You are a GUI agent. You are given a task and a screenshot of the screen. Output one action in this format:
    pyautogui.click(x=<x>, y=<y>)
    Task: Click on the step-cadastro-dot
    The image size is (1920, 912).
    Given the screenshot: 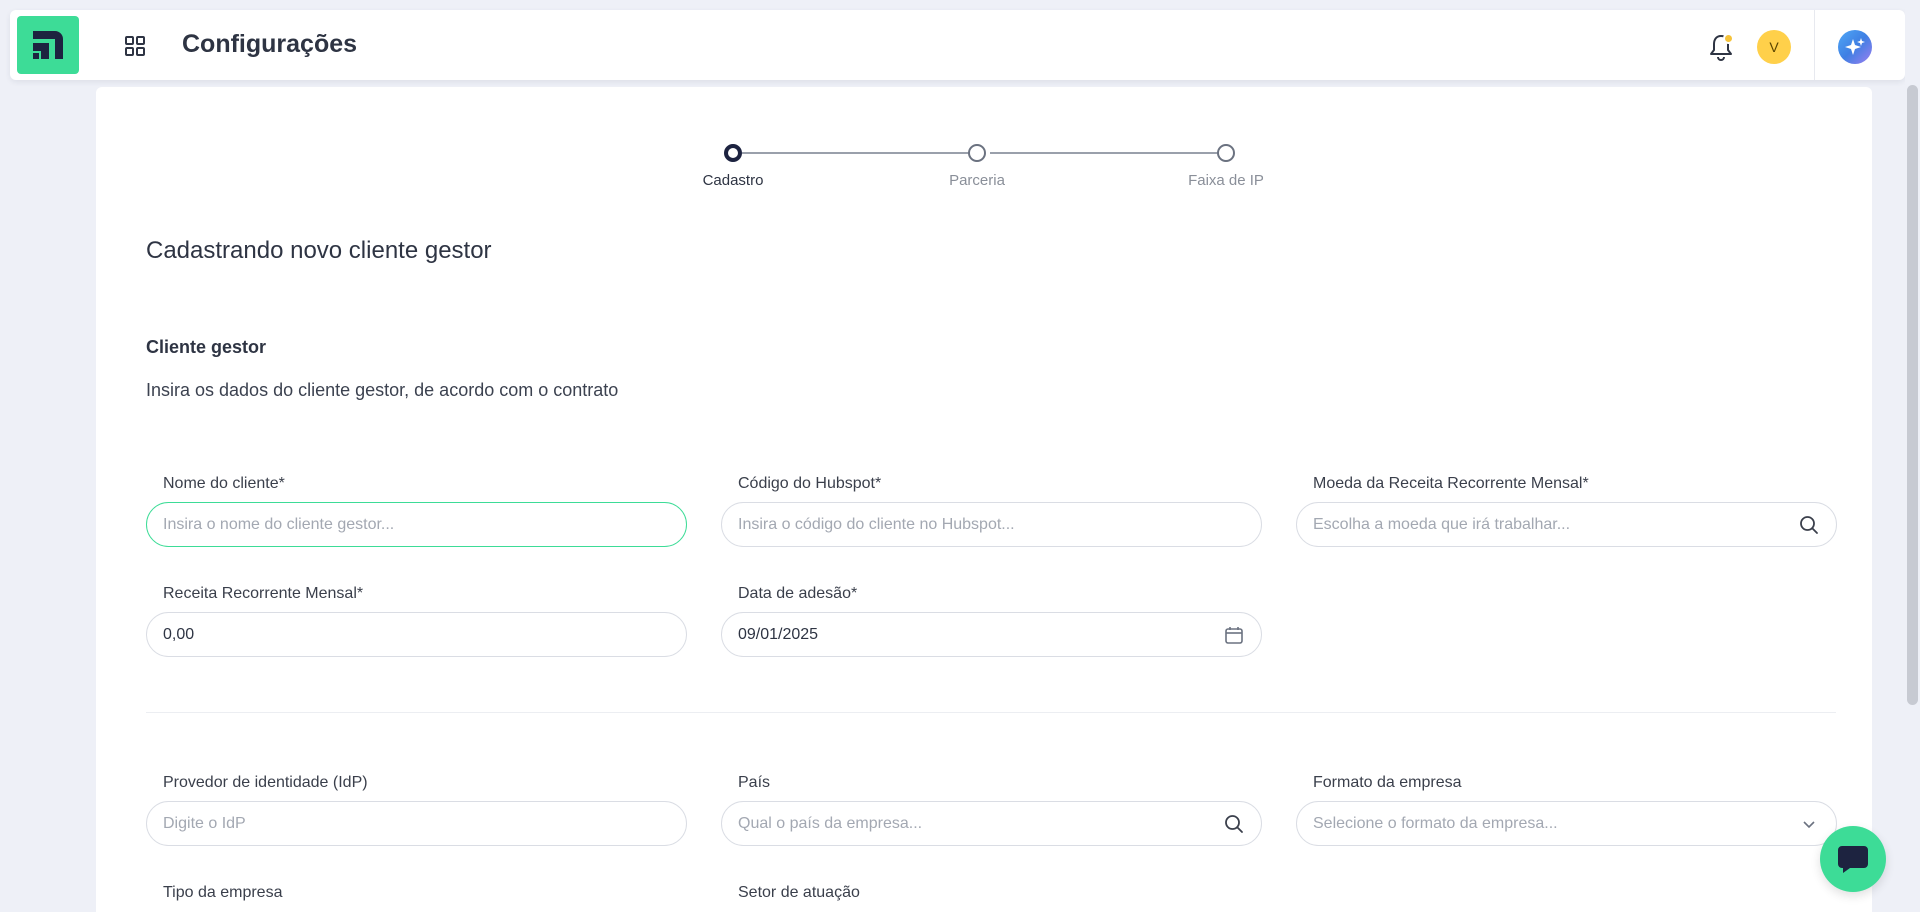 What is the action you would take?
    pyautogui.click(x=733, y=153)
    